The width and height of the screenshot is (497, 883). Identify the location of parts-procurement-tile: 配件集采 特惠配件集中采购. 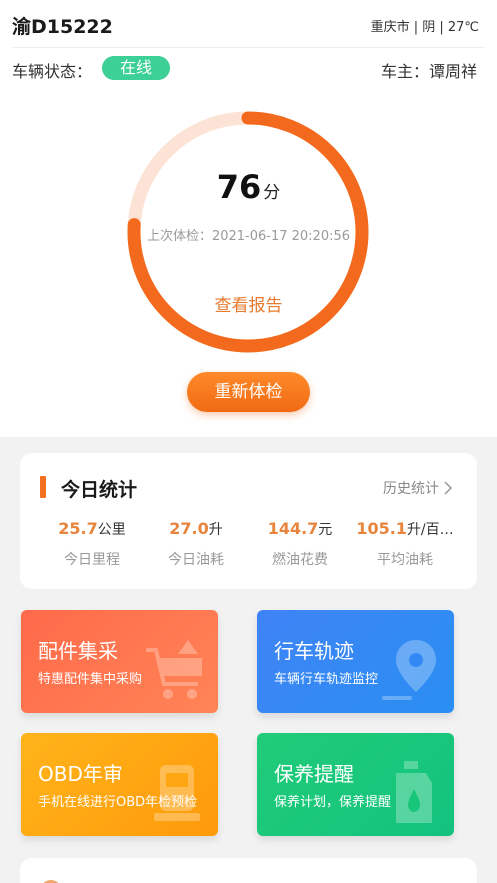
(119, 661).